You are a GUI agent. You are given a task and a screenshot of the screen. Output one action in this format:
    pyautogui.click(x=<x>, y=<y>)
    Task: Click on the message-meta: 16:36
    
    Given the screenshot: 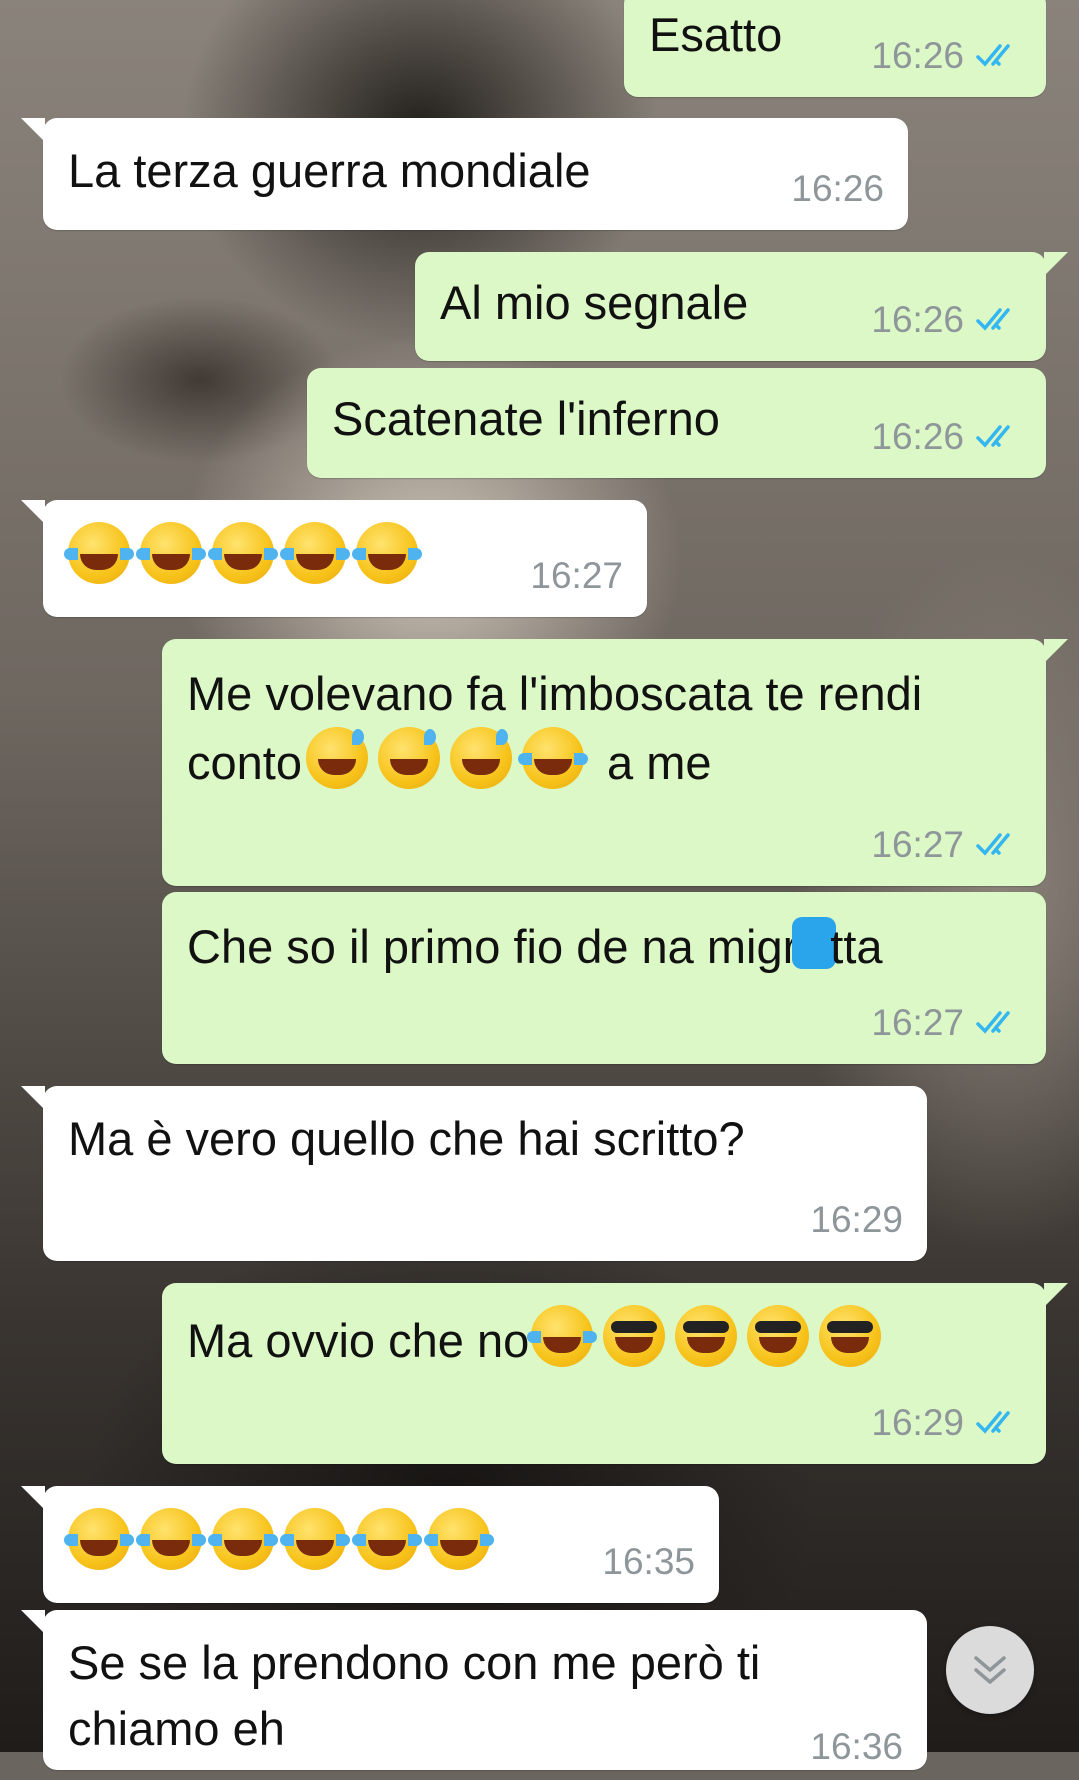 What is the action you would take?
    pyautogui.click(x=856, y=1747)
    